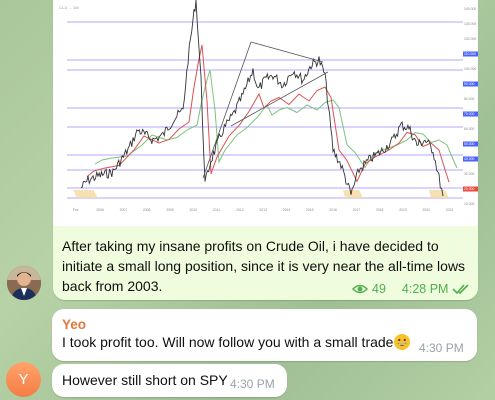 This screenshot has width=495, height=400. What do you see at coordinates (470, 69) in the screenshot?
I see `price-tag-label: 100.000` at bounding box center [470, 69].